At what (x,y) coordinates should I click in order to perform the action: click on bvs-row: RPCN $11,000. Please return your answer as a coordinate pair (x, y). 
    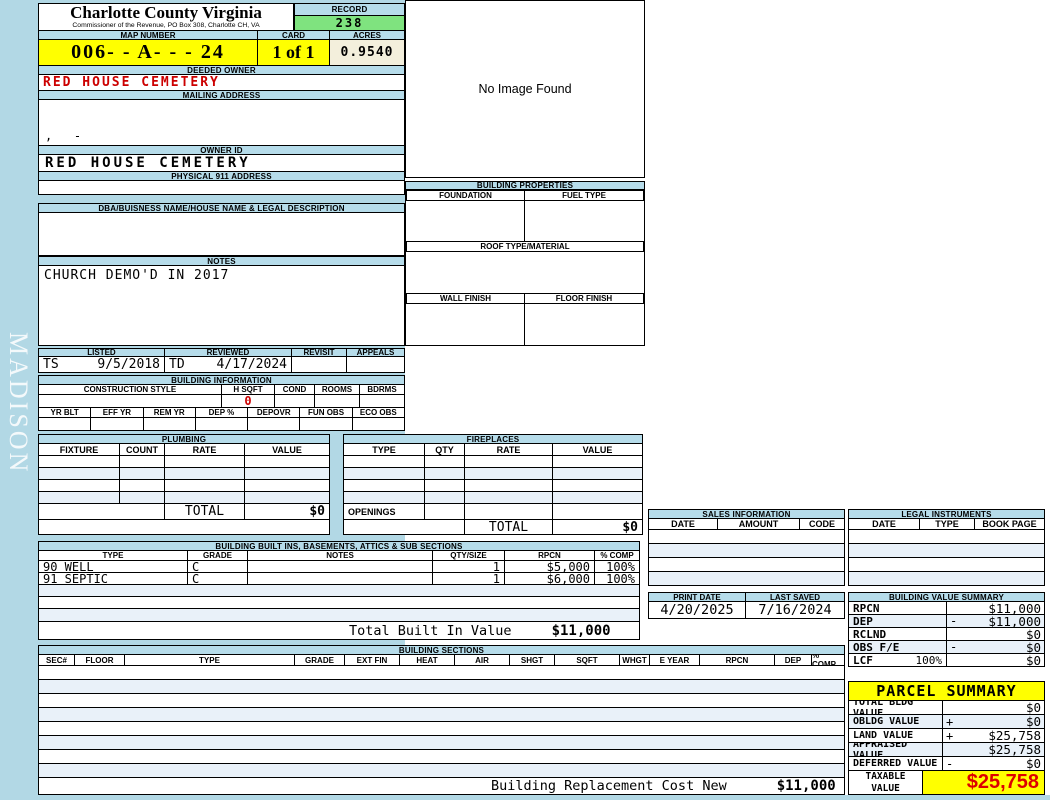
    Looking at the image, I should click on (946, 608).